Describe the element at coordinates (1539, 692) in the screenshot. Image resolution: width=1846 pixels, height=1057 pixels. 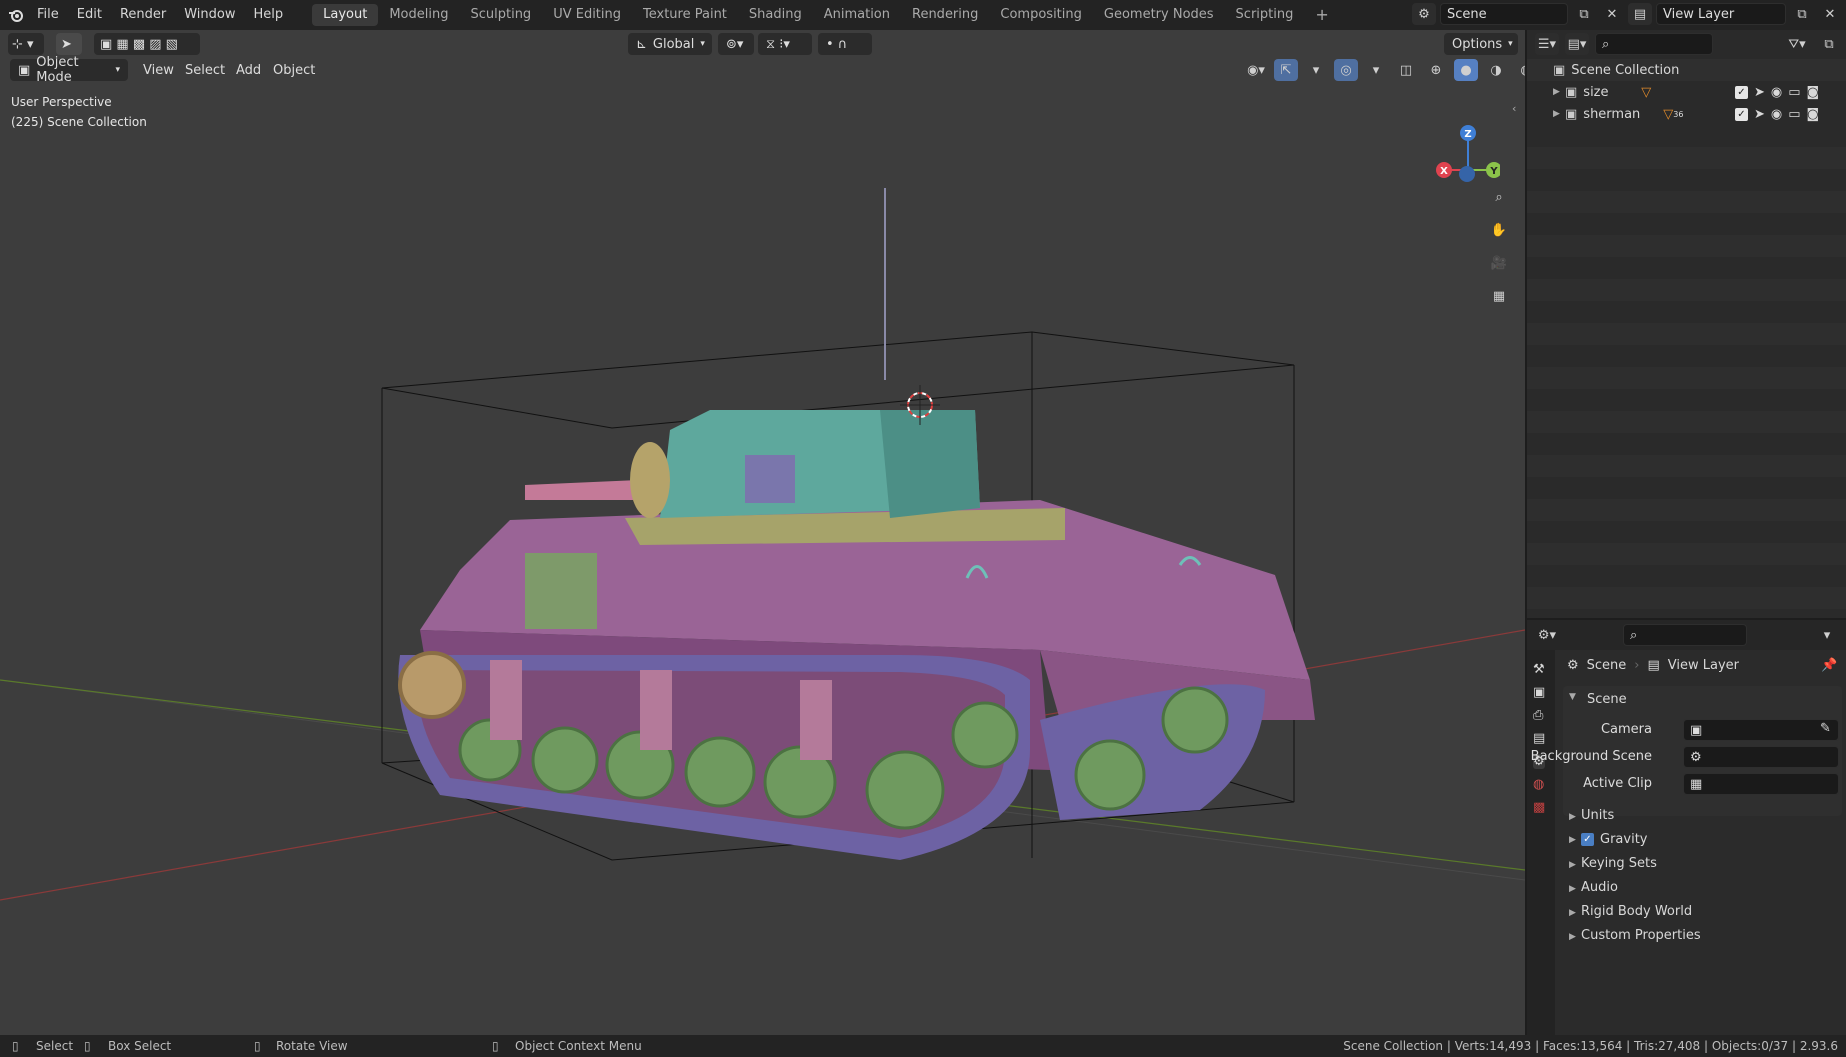
I see `render-tab-icon: ▣` at that location.